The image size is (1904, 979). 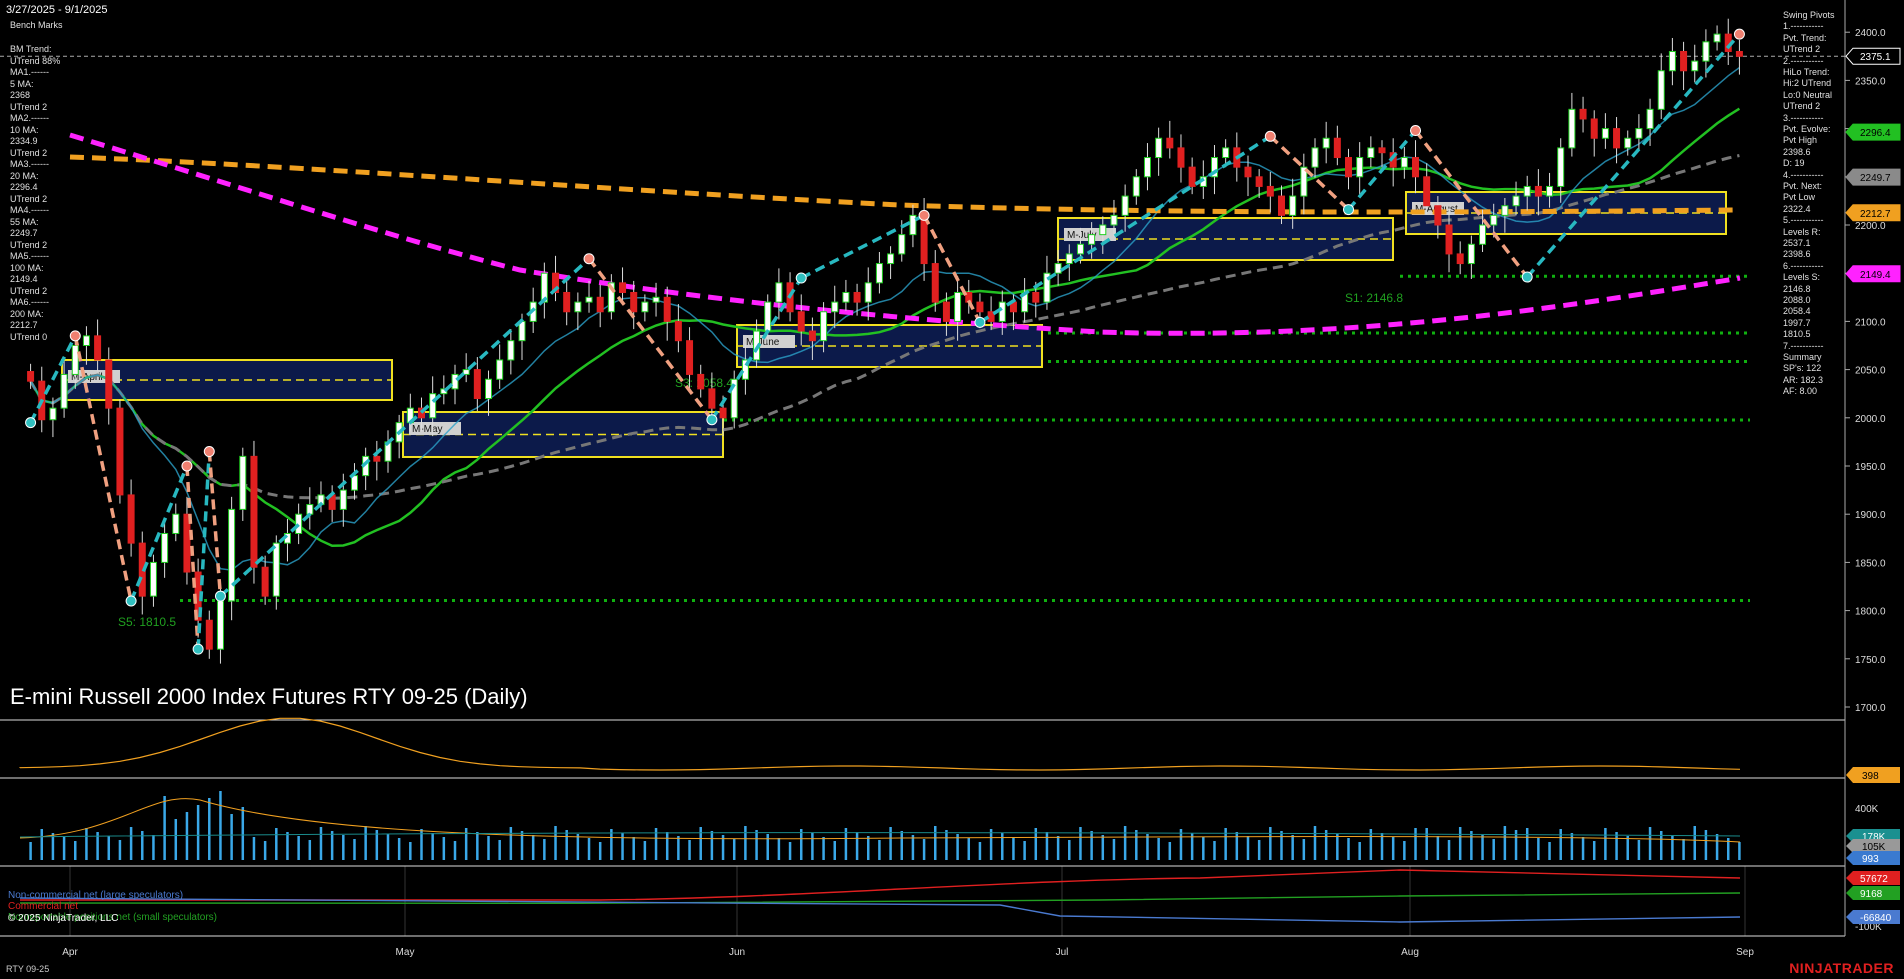 What do you see at coordinates (1802, 231) in the screenshot?
I see `pivot-line: Levels R:` at bounding box center [1802, 231].